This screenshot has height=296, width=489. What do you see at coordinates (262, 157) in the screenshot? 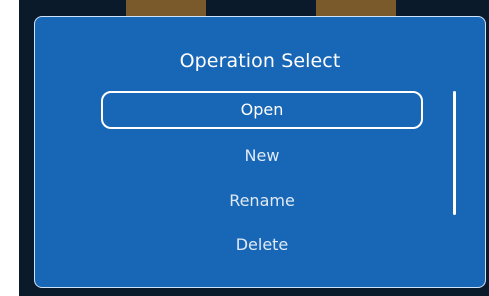
I see `option-new-button: New` at bounding box center [262, 157].